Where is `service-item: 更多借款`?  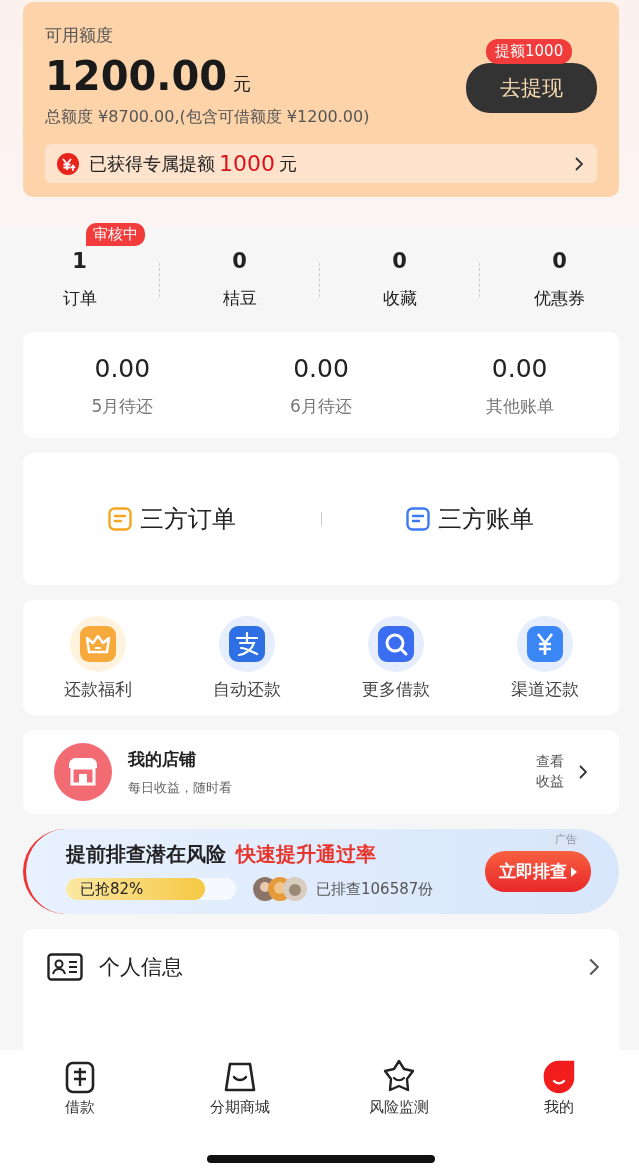
service-item: 更多借款 is located at coordinates (395, 658).